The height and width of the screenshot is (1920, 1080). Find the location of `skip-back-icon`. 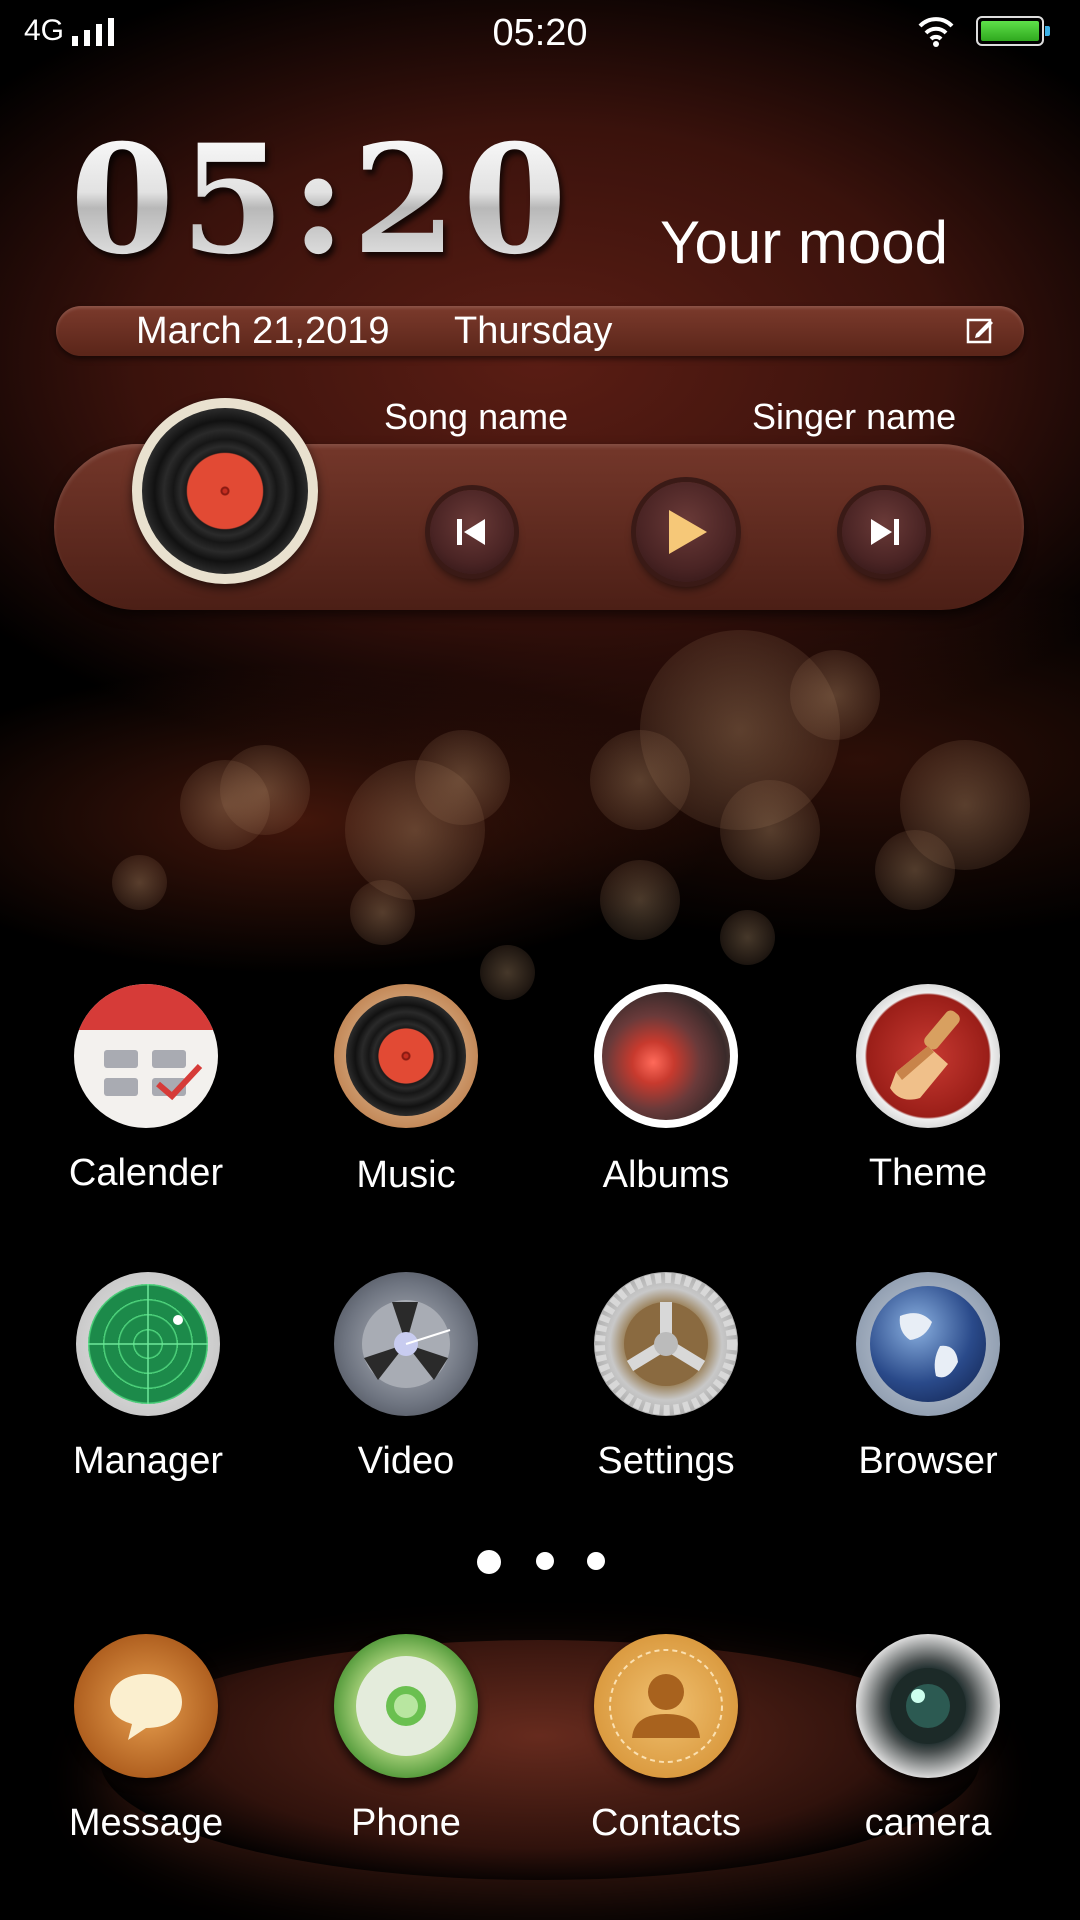

skip-back-icon is located at coordinates (471, 532).